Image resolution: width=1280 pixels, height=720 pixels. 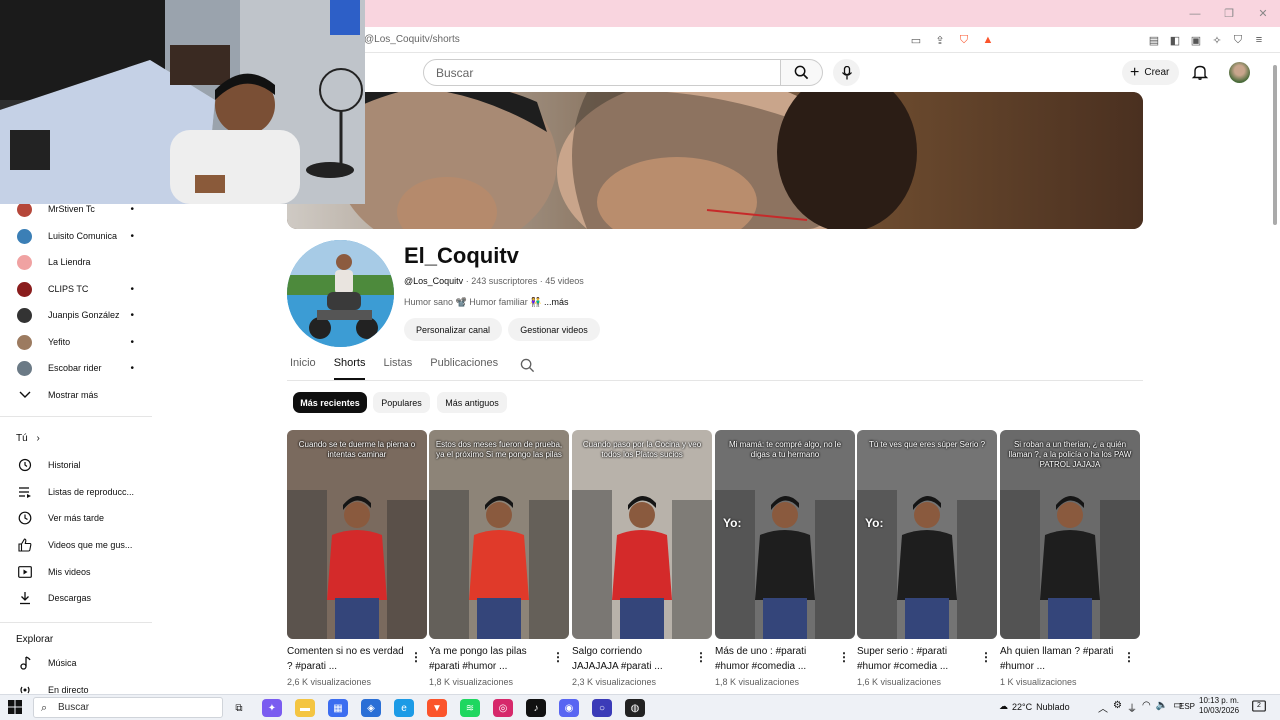 What do you see at coordinates (569, 708) in the screenshot?
I see `discord-icon: ◉` at bounding box center [569, 708].